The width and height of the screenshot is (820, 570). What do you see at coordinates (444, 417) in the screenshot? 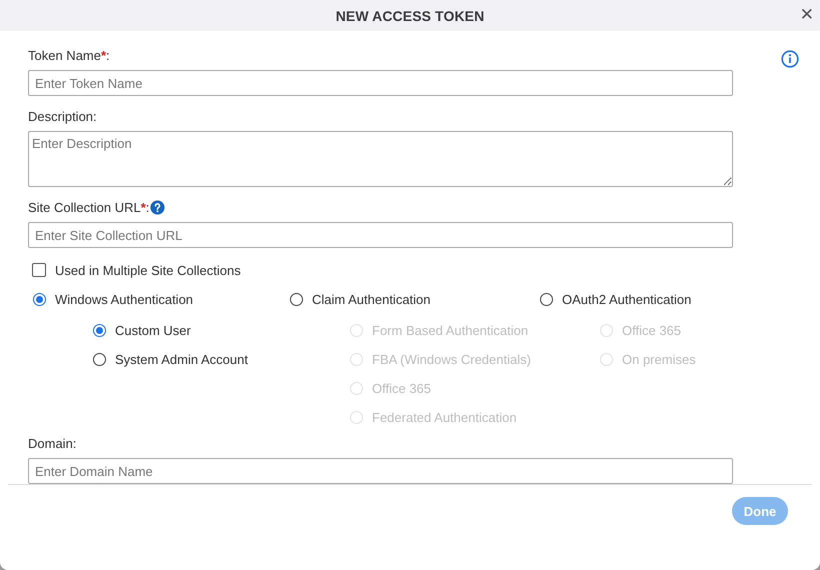
I see `option-label: Federated Authentication` at bounding box center [444, 417].